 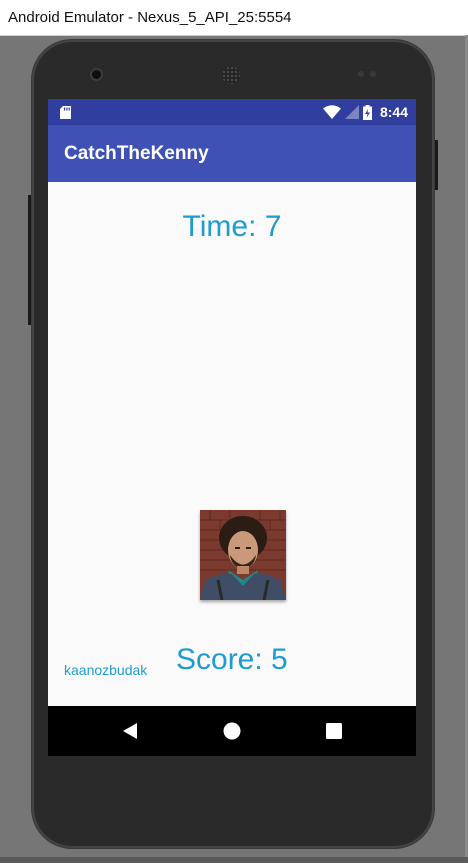 What do you see at coordinates (331, 112) in the screenshot?
I see `wifi-icon` at bounding box center [331, 112].